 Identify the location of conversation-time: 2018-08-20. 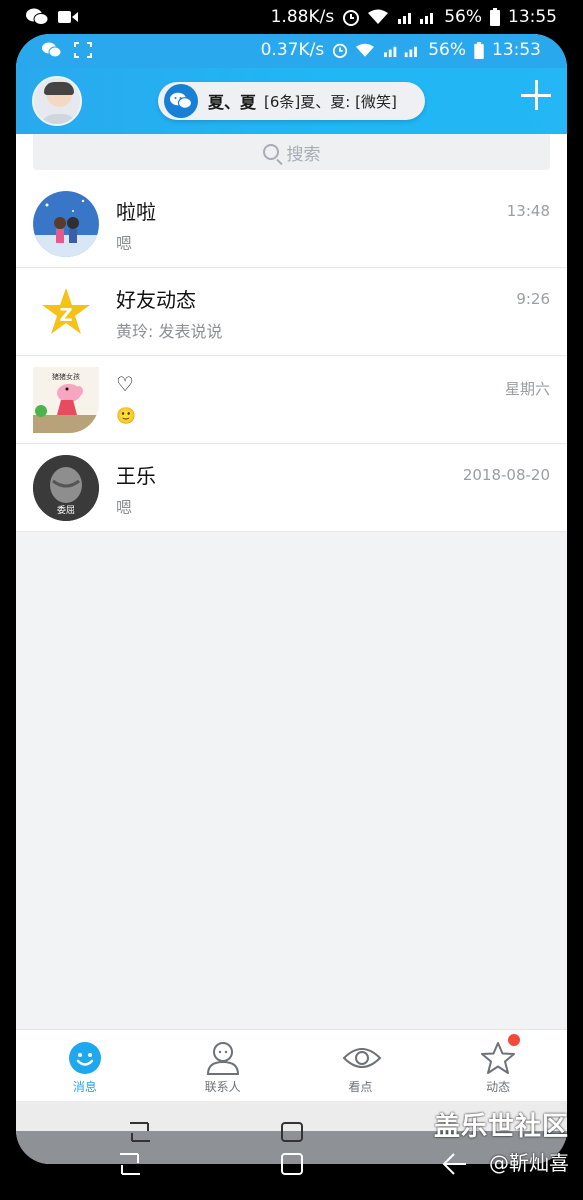
(506, 475).